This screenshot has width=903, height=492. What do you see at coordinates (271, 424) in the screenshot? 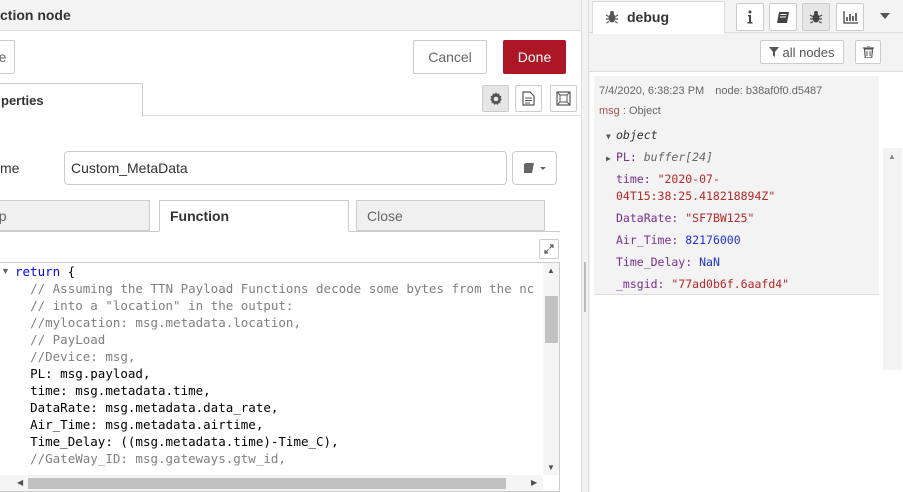
I see `code-line: Air_Time: msg.metadata.airtime,` at bounding box center [271, 424].